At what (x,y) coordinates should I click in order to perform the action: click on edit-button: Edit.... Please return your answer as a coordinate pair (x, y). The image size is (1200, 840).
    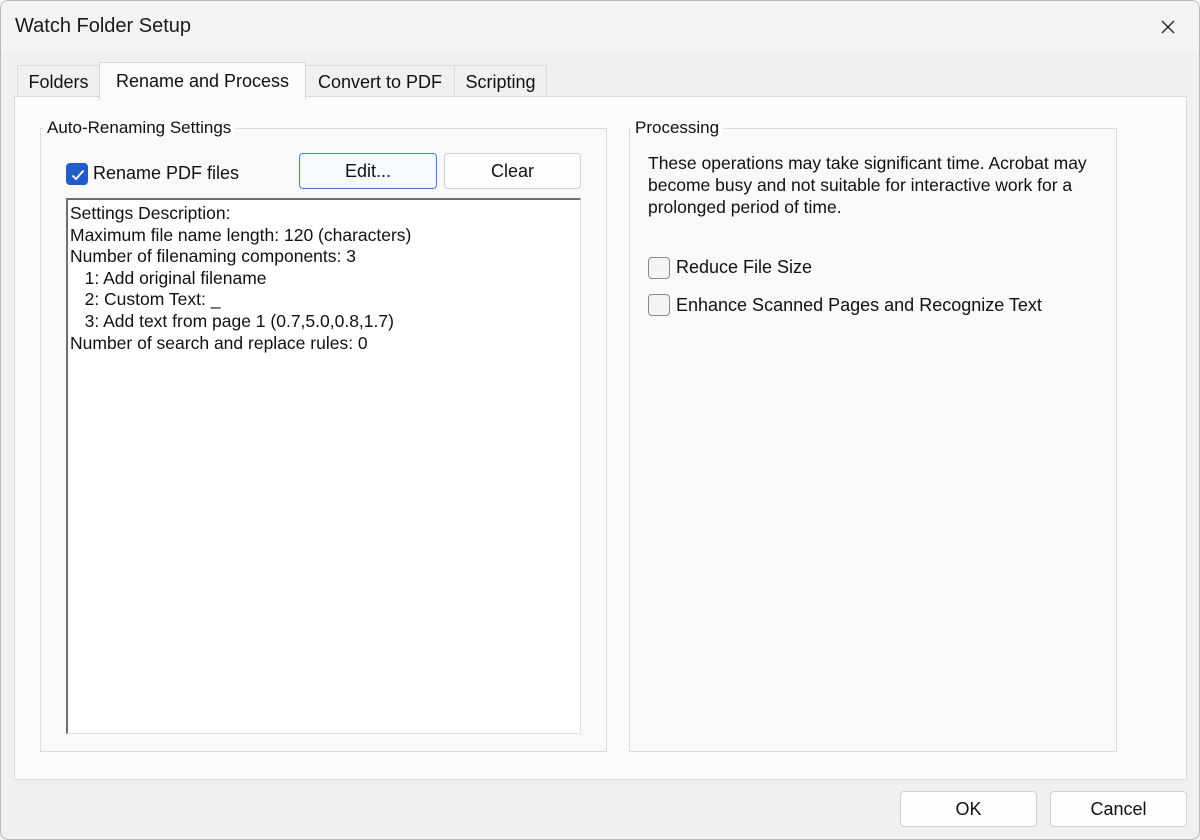
    Looking at the image, I should click on (368, 171).